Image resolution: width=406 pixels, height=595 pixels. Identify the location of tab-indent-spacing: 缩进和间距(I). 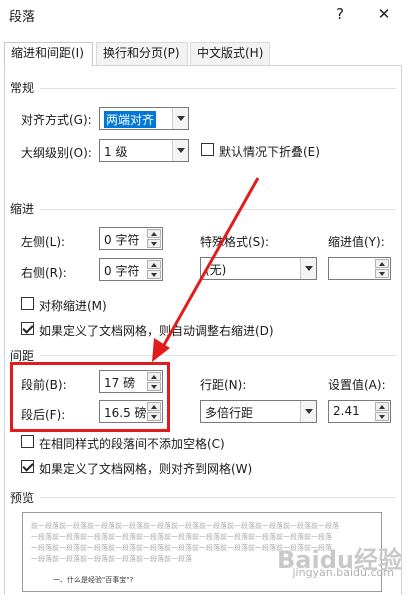
(48, 54).